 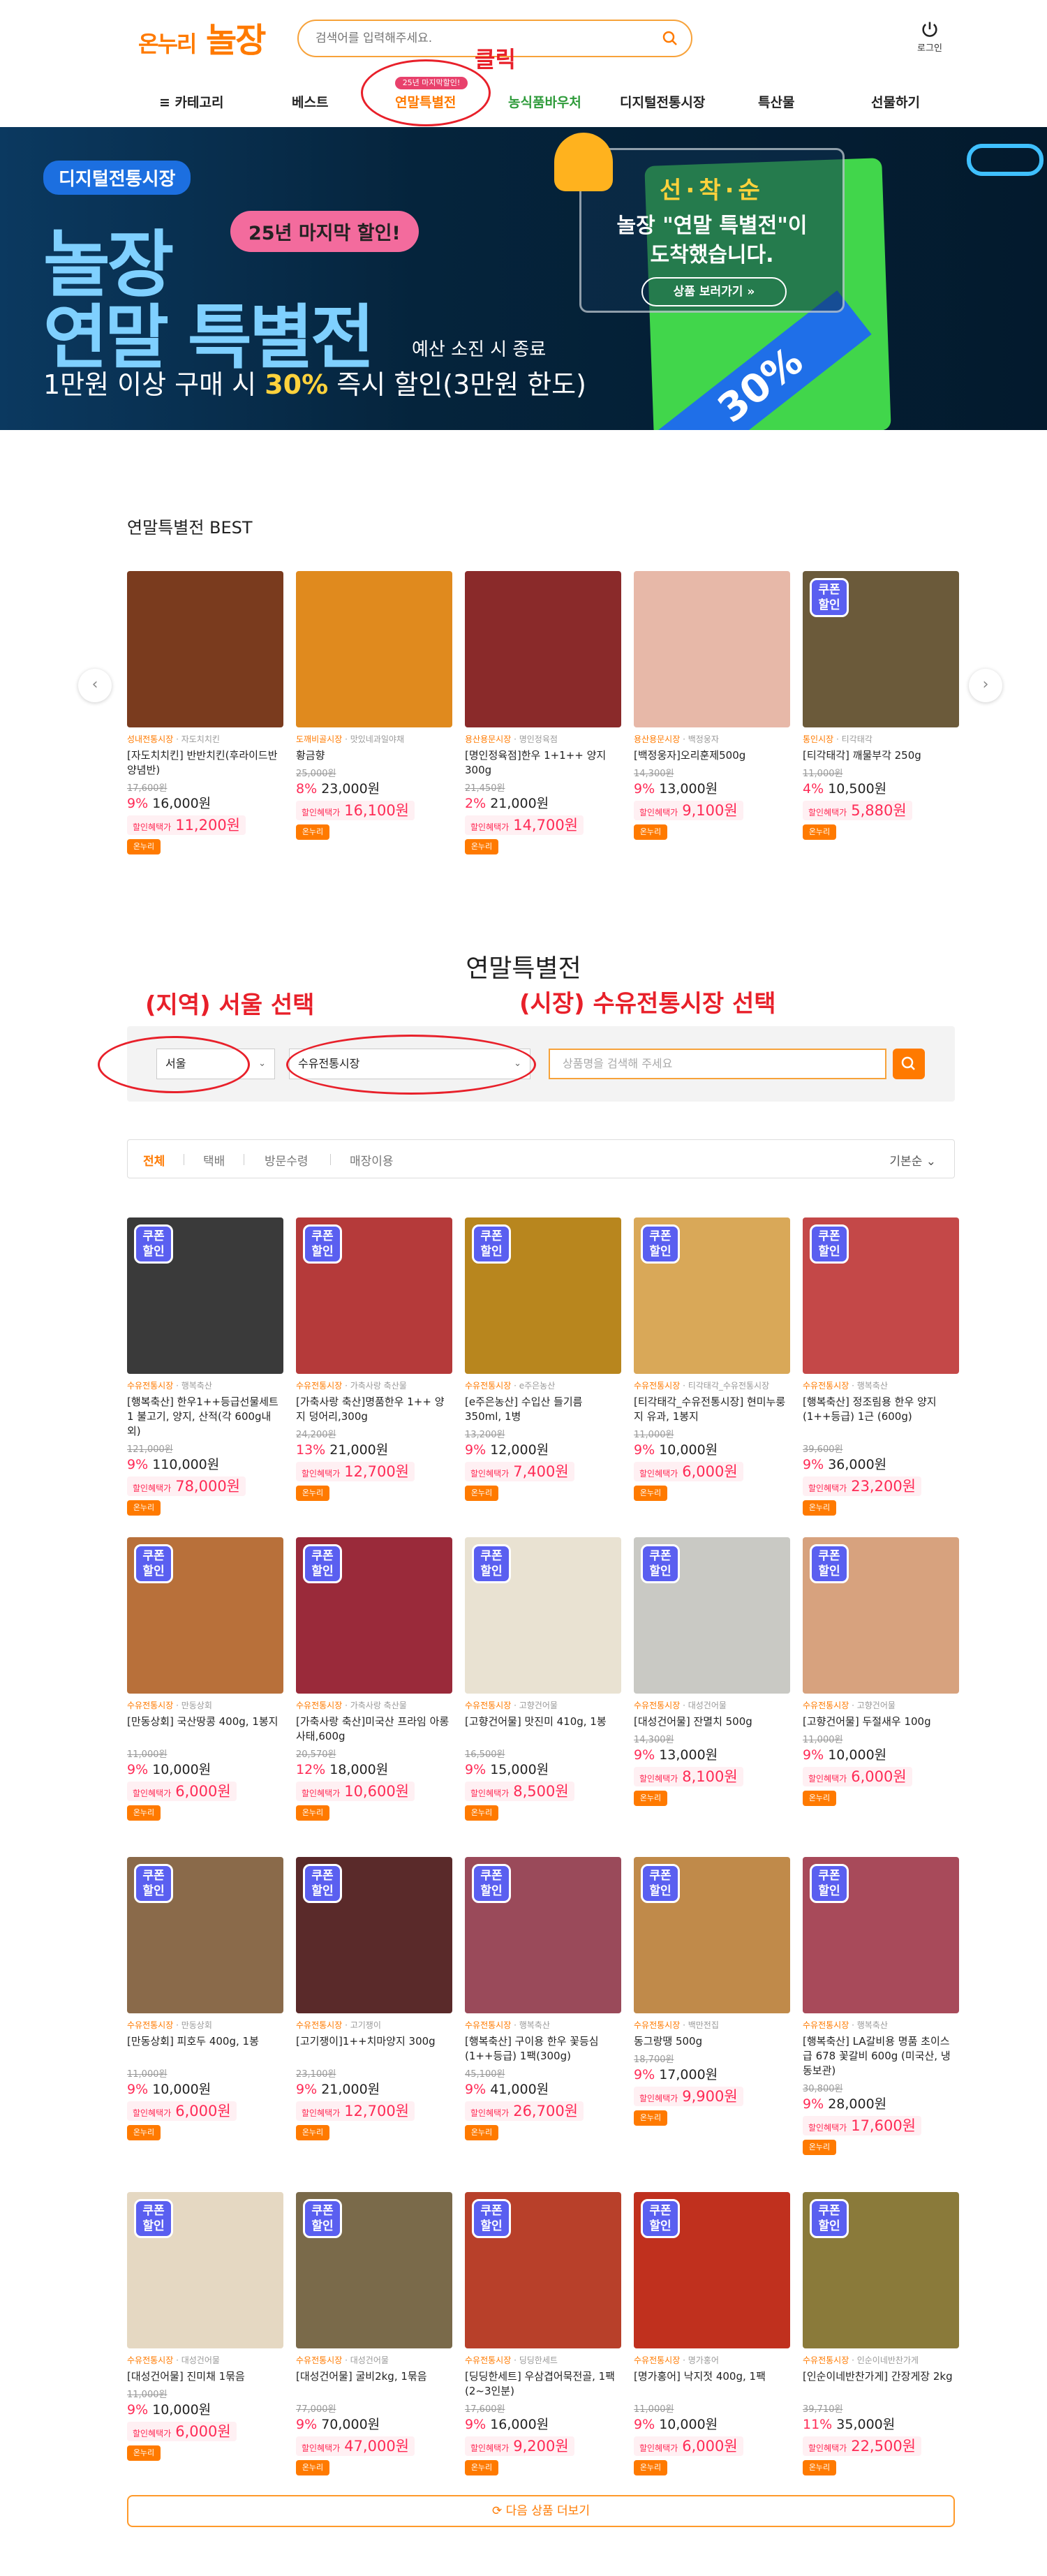 What do you see at coordinates (214, 1160) in the screenshot?
I see `tab-delivery: 택배` at bounding box center [214, 1160].